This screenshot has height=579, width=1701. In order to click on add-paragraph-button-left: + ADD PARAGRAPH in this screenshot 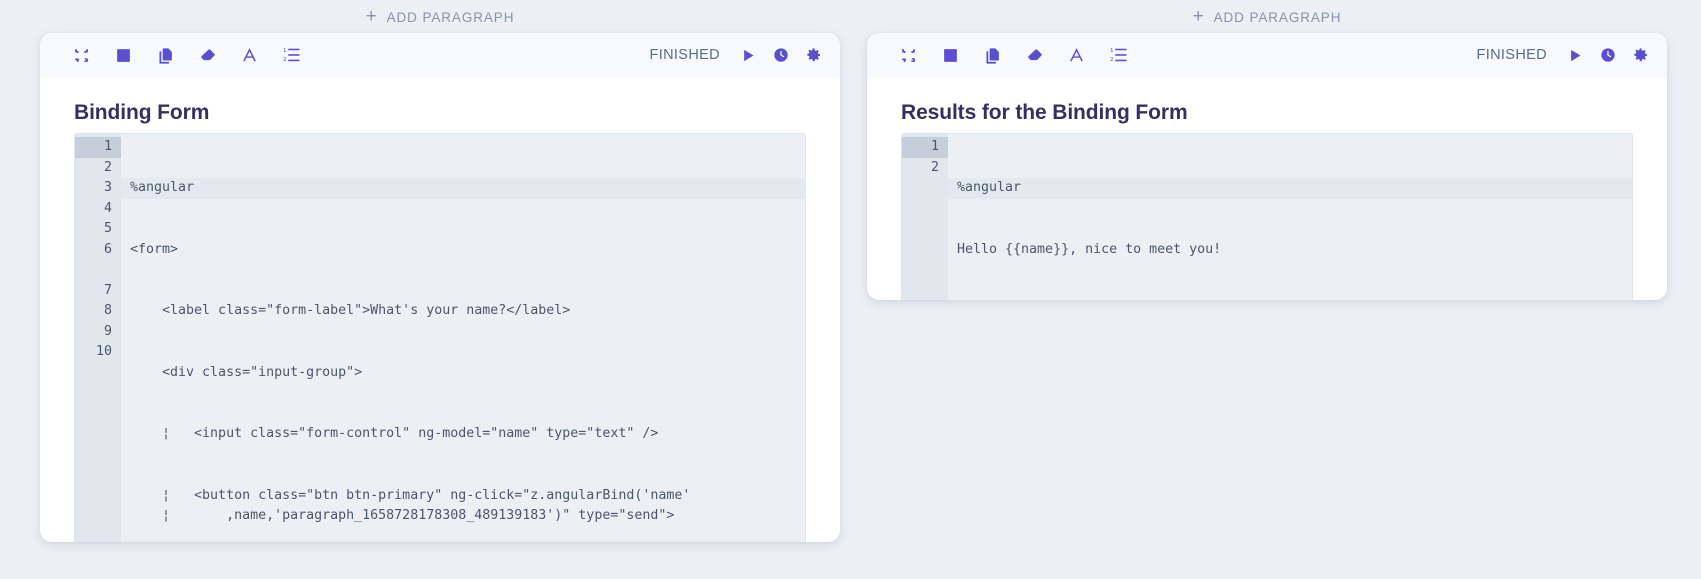, I will do `click(440, 17)`.